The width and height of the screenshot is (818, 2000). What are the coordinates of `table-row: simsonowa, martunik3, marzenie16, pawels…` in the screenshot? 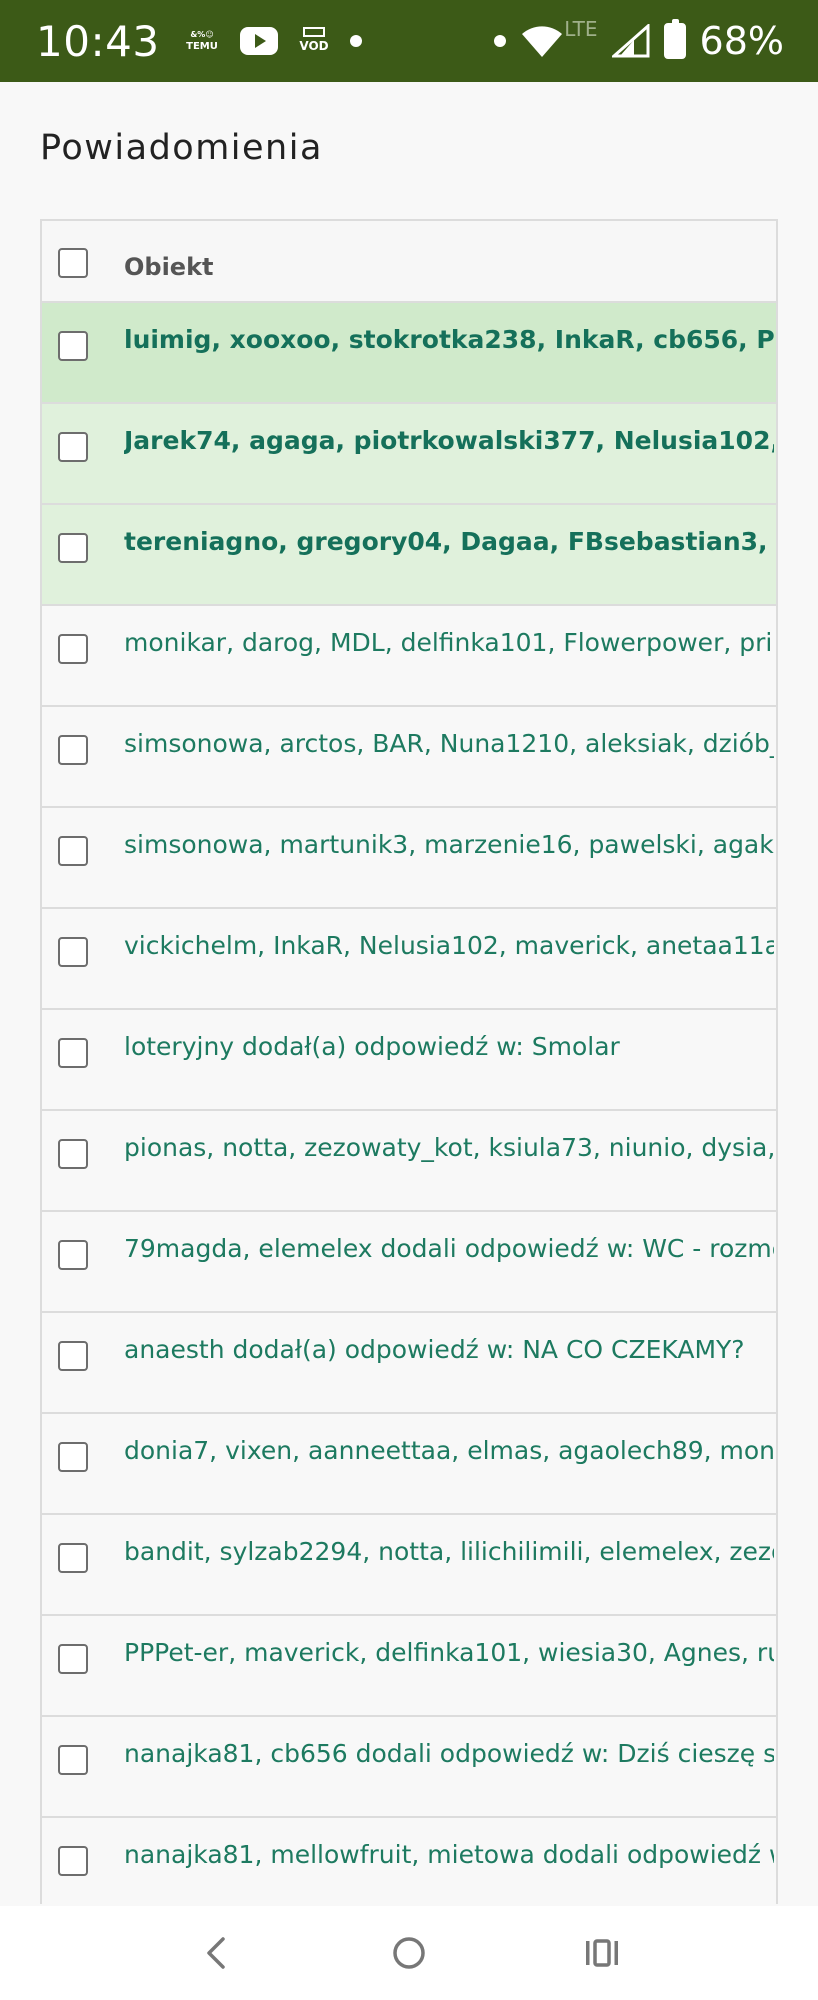 It's located at (409, 858).